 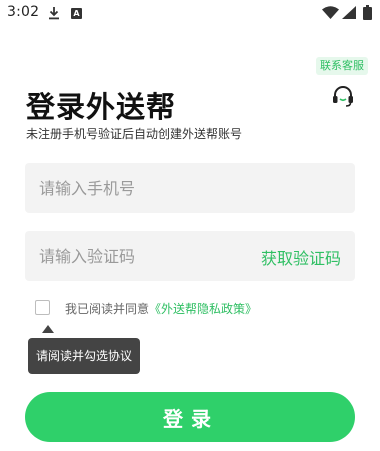 I want to click on download-icon, so click(x=54, y=13).